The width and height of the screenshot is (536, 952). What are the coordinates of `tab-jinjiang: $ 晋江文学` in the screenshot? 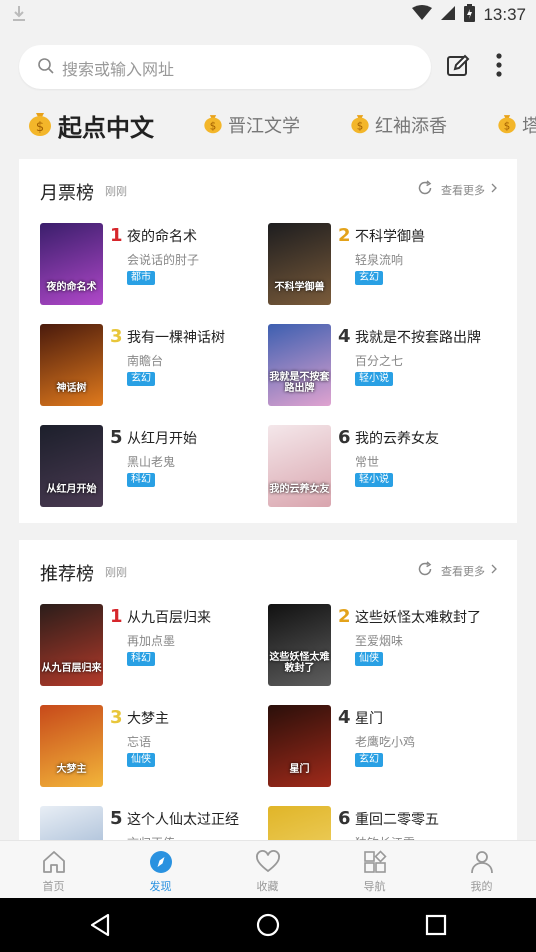 It's located at (251, 125).